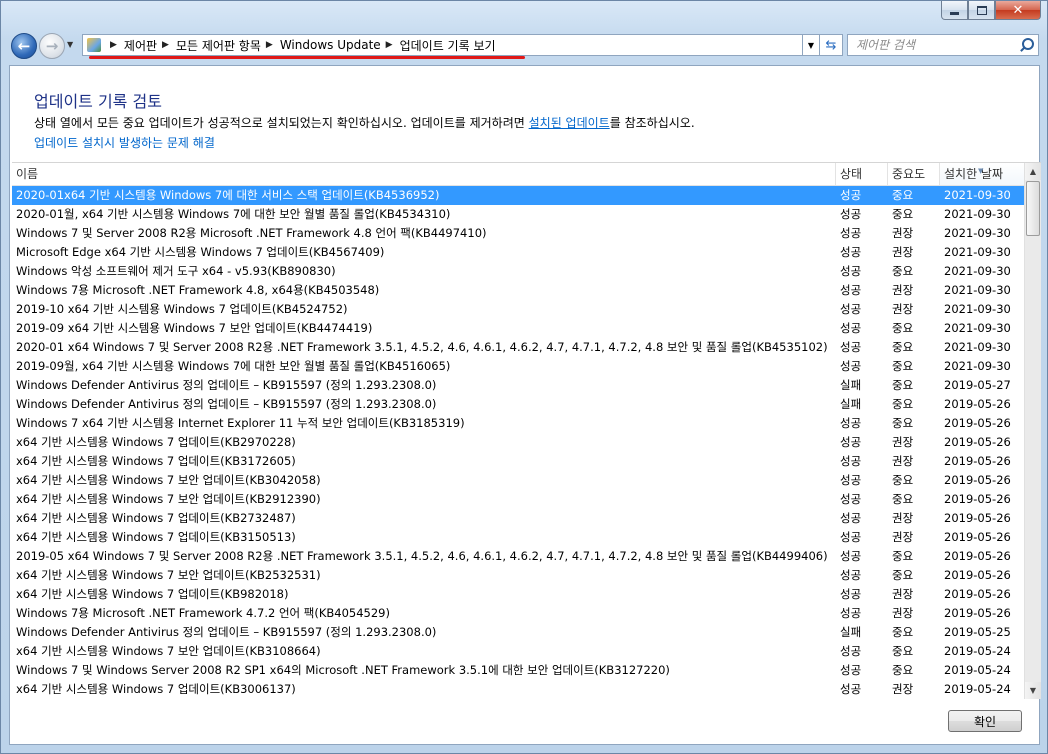 This screenshot has height=754, width=1048. I want to click on update-name-cell: x64 기반 시스템용 Windows 7 업데이트(KB2970228), so click(156, 442).